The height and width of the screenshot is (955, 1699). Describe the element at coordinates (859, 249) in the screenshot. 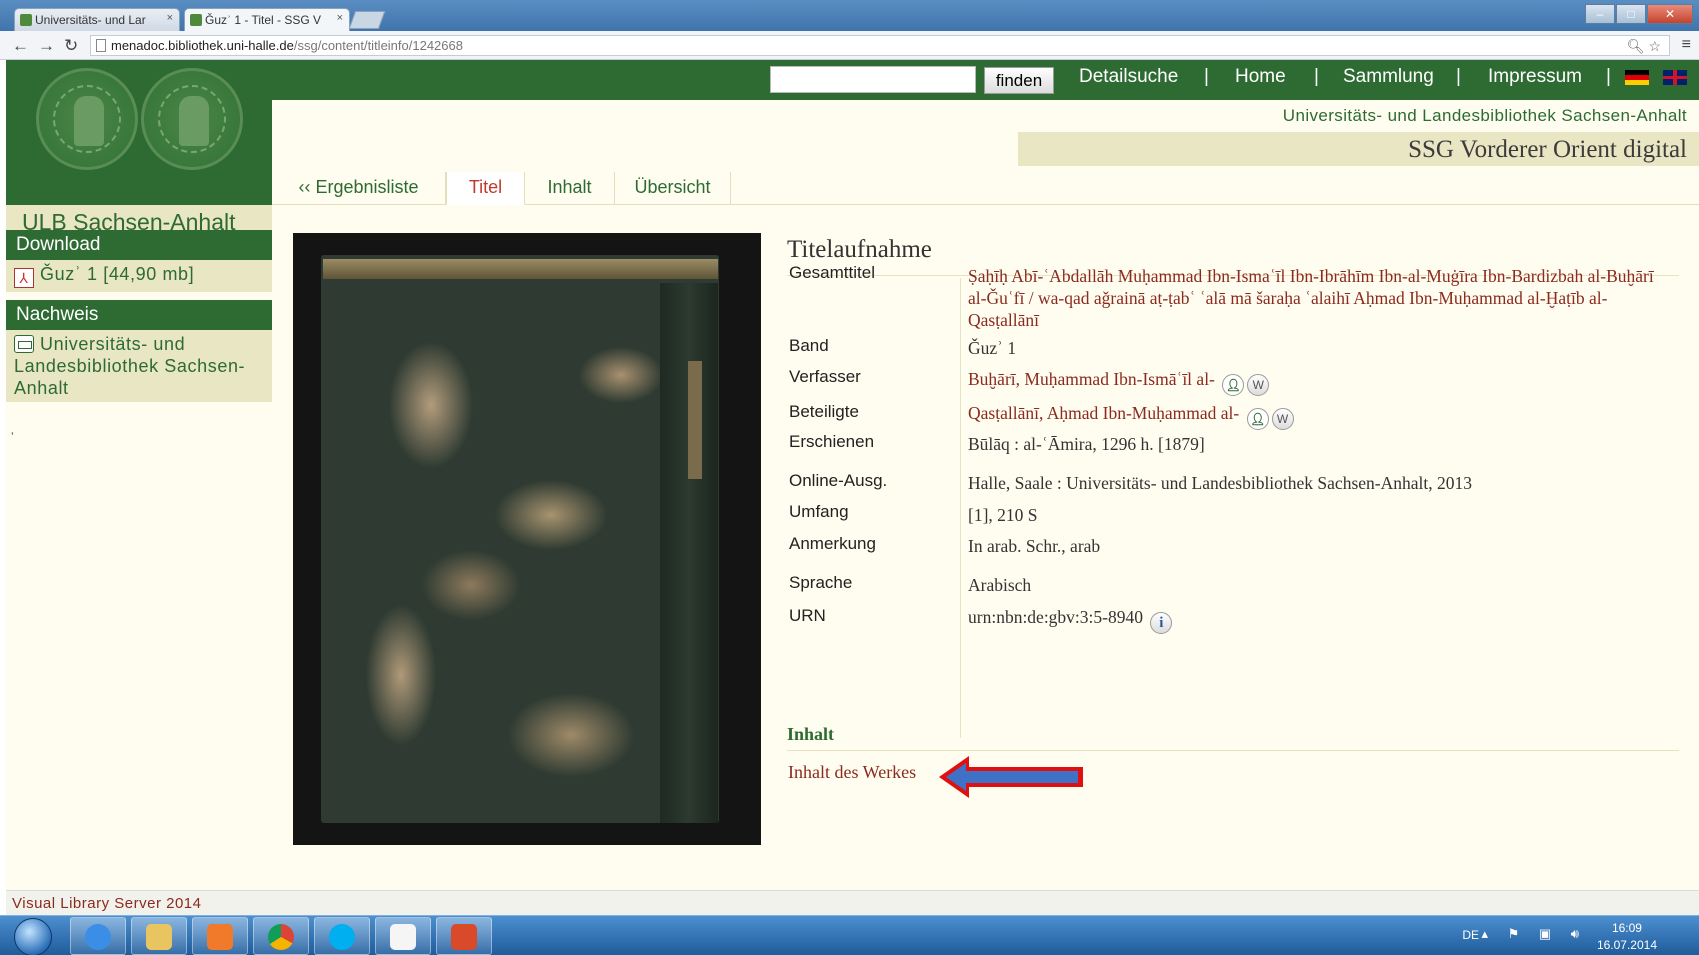

I see `metadata-heading: Titelaufnahme` at that location.